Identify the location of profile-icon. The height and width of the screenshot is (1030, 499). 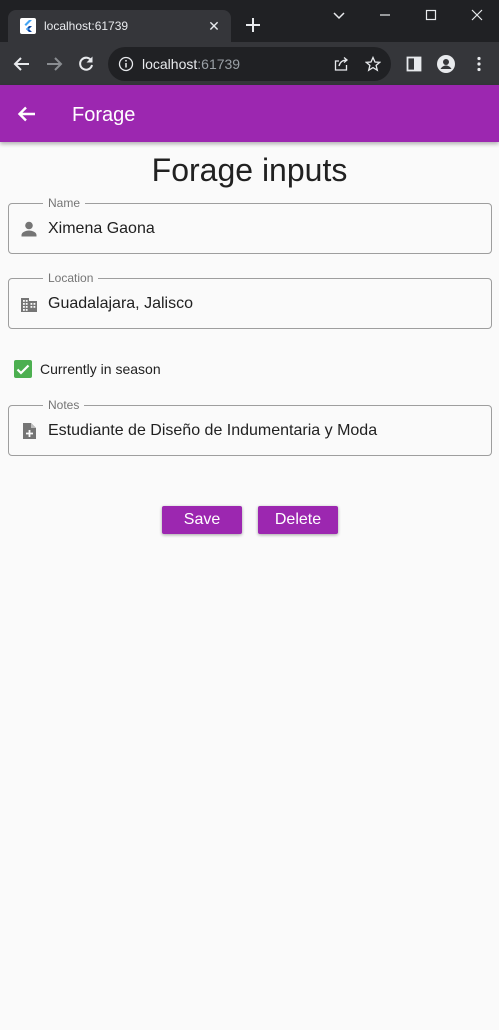
(446, 64).